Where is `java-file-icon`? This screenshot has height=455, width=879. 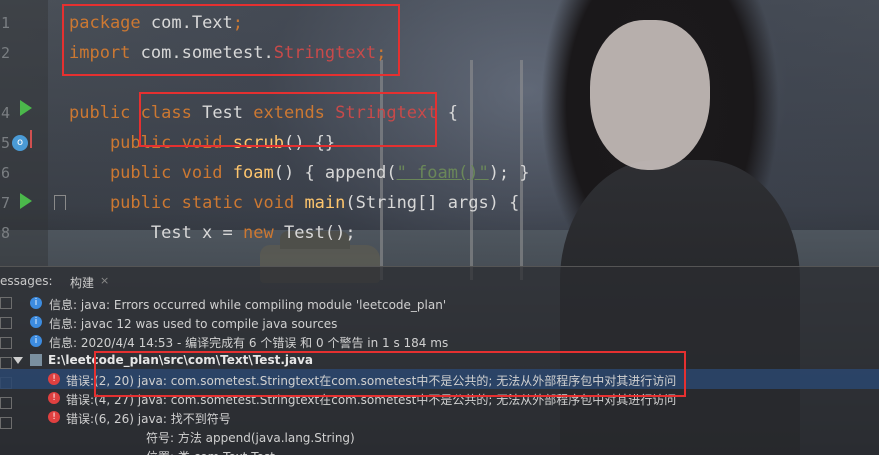 java-file-icon is located at coordinates (36, 360).